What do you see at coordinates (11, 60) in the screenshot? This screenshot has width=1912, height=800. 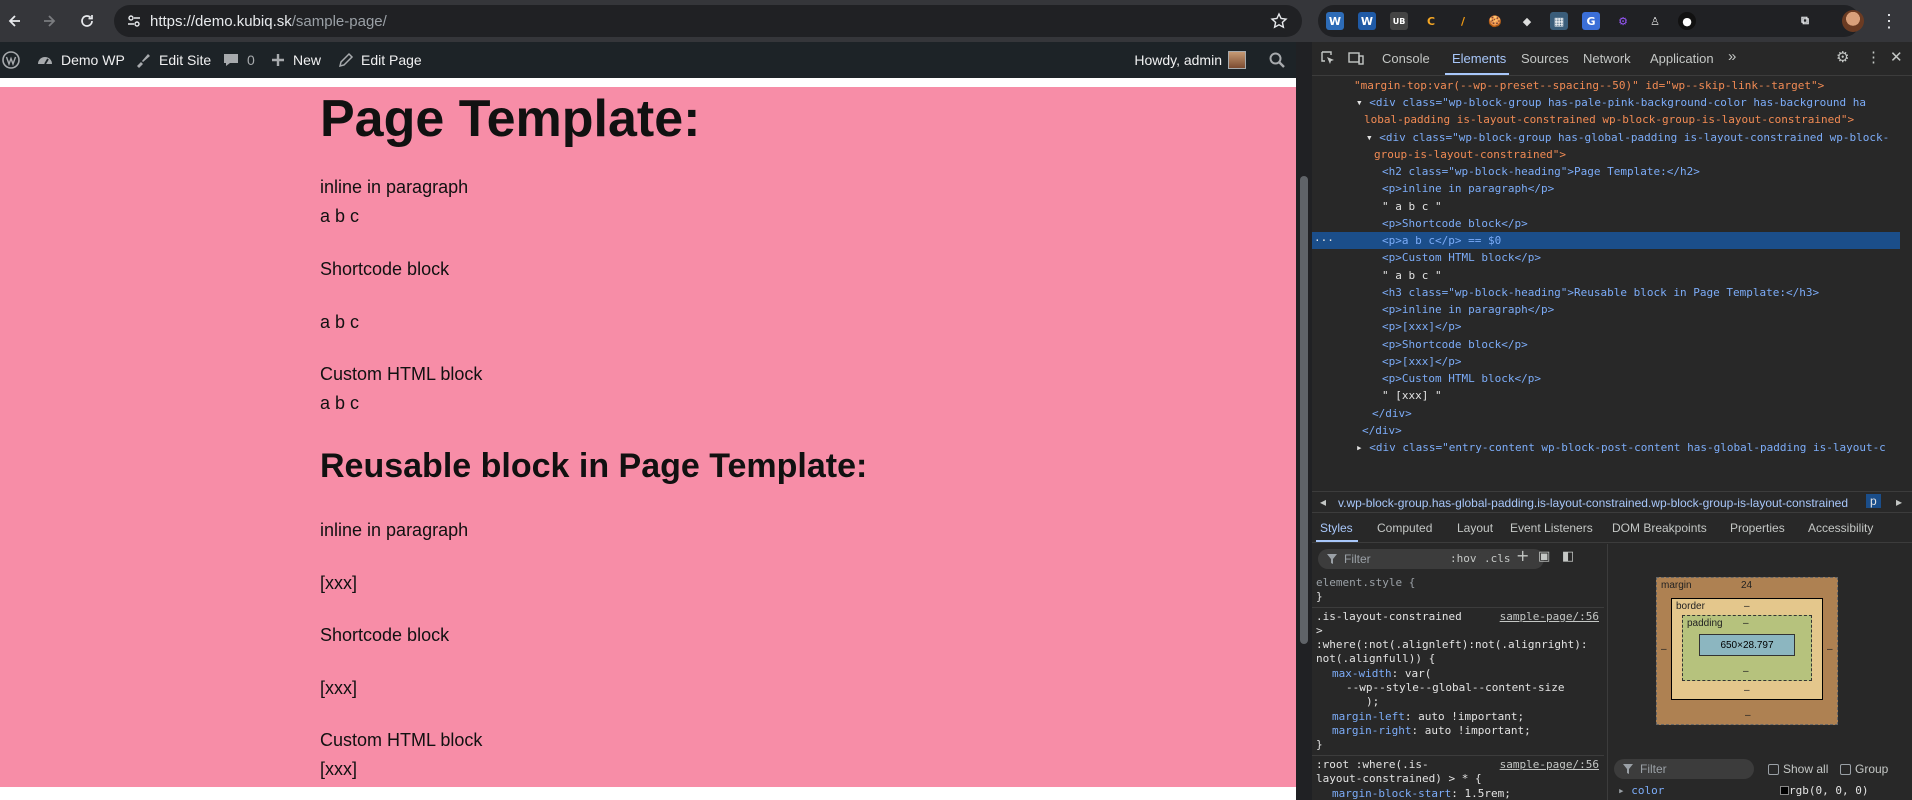 I see `wordpress-logo-icon` at bounding box center [11, 60].